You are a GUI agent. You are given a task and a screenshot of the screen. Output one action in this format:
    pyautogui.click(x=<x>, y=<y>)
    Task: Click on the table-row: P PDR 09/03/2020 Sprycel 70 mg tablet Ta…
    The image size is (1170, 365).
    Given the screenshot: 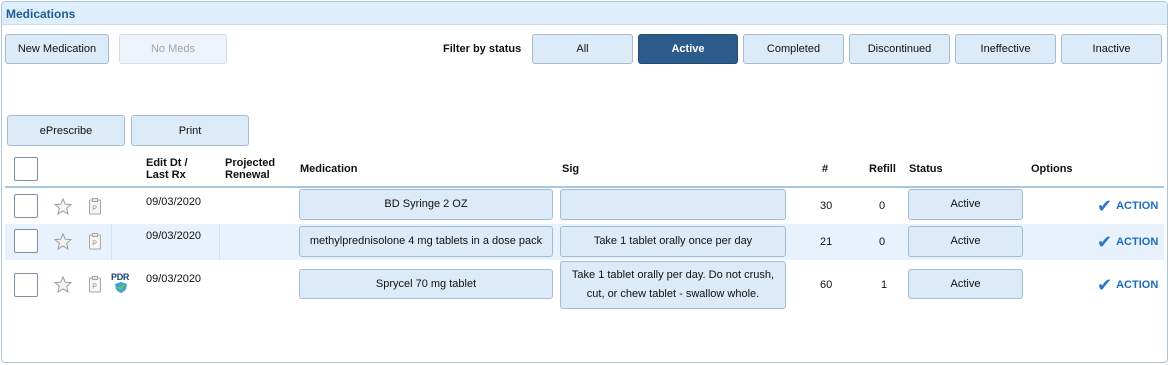 What is the action you would take?
    pyautogui.click(x=584, y=285)
    